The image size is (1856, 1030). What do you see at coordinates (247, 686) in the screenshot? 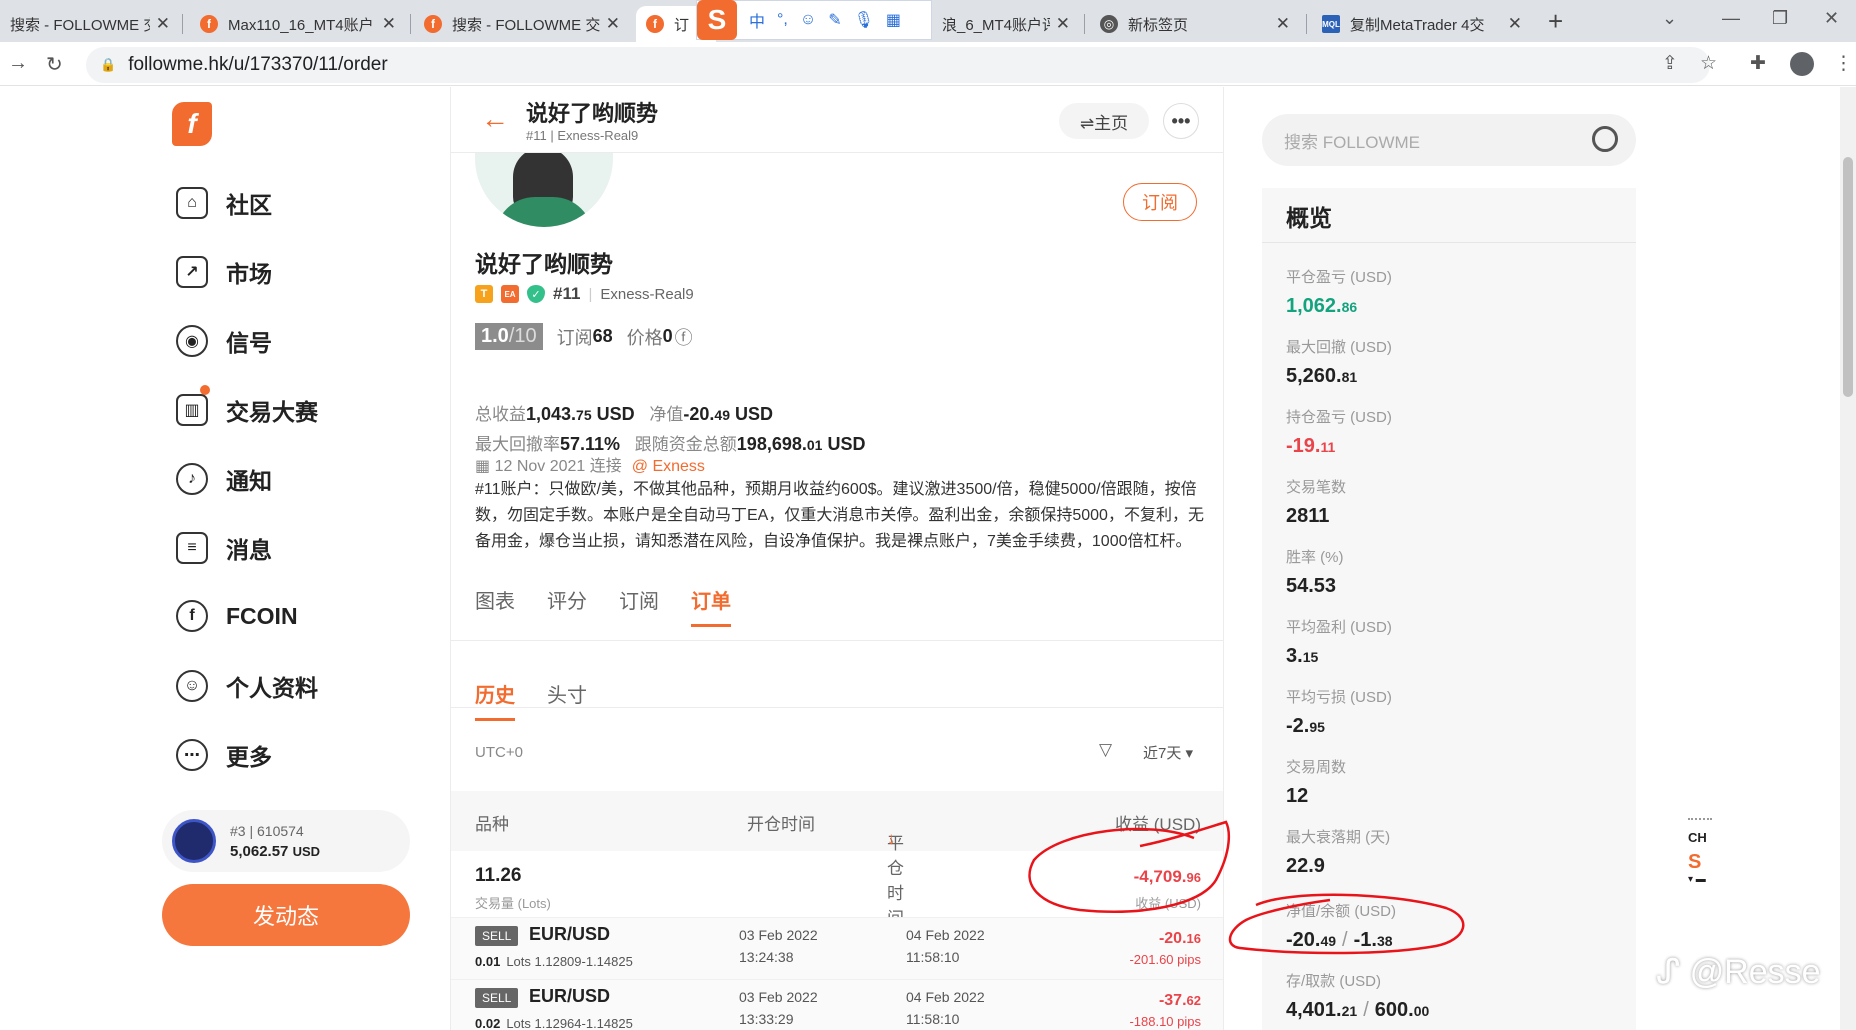
I see `nav-item-profile: ☺ 个人资料` at bounding box center [247, 686].